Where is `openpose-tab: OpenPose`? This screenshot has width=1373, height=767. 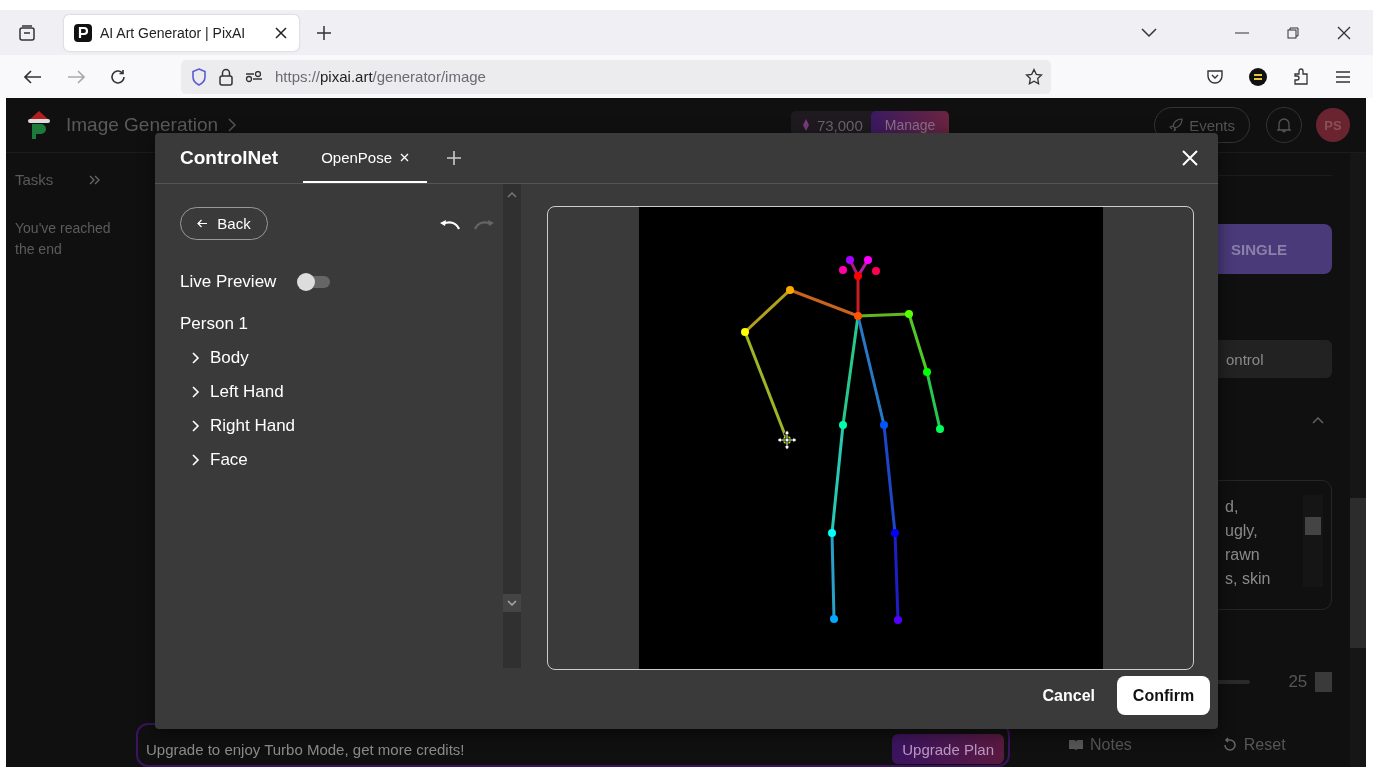 openpose-tab: OpenPose is located at coordinates (365, 158).